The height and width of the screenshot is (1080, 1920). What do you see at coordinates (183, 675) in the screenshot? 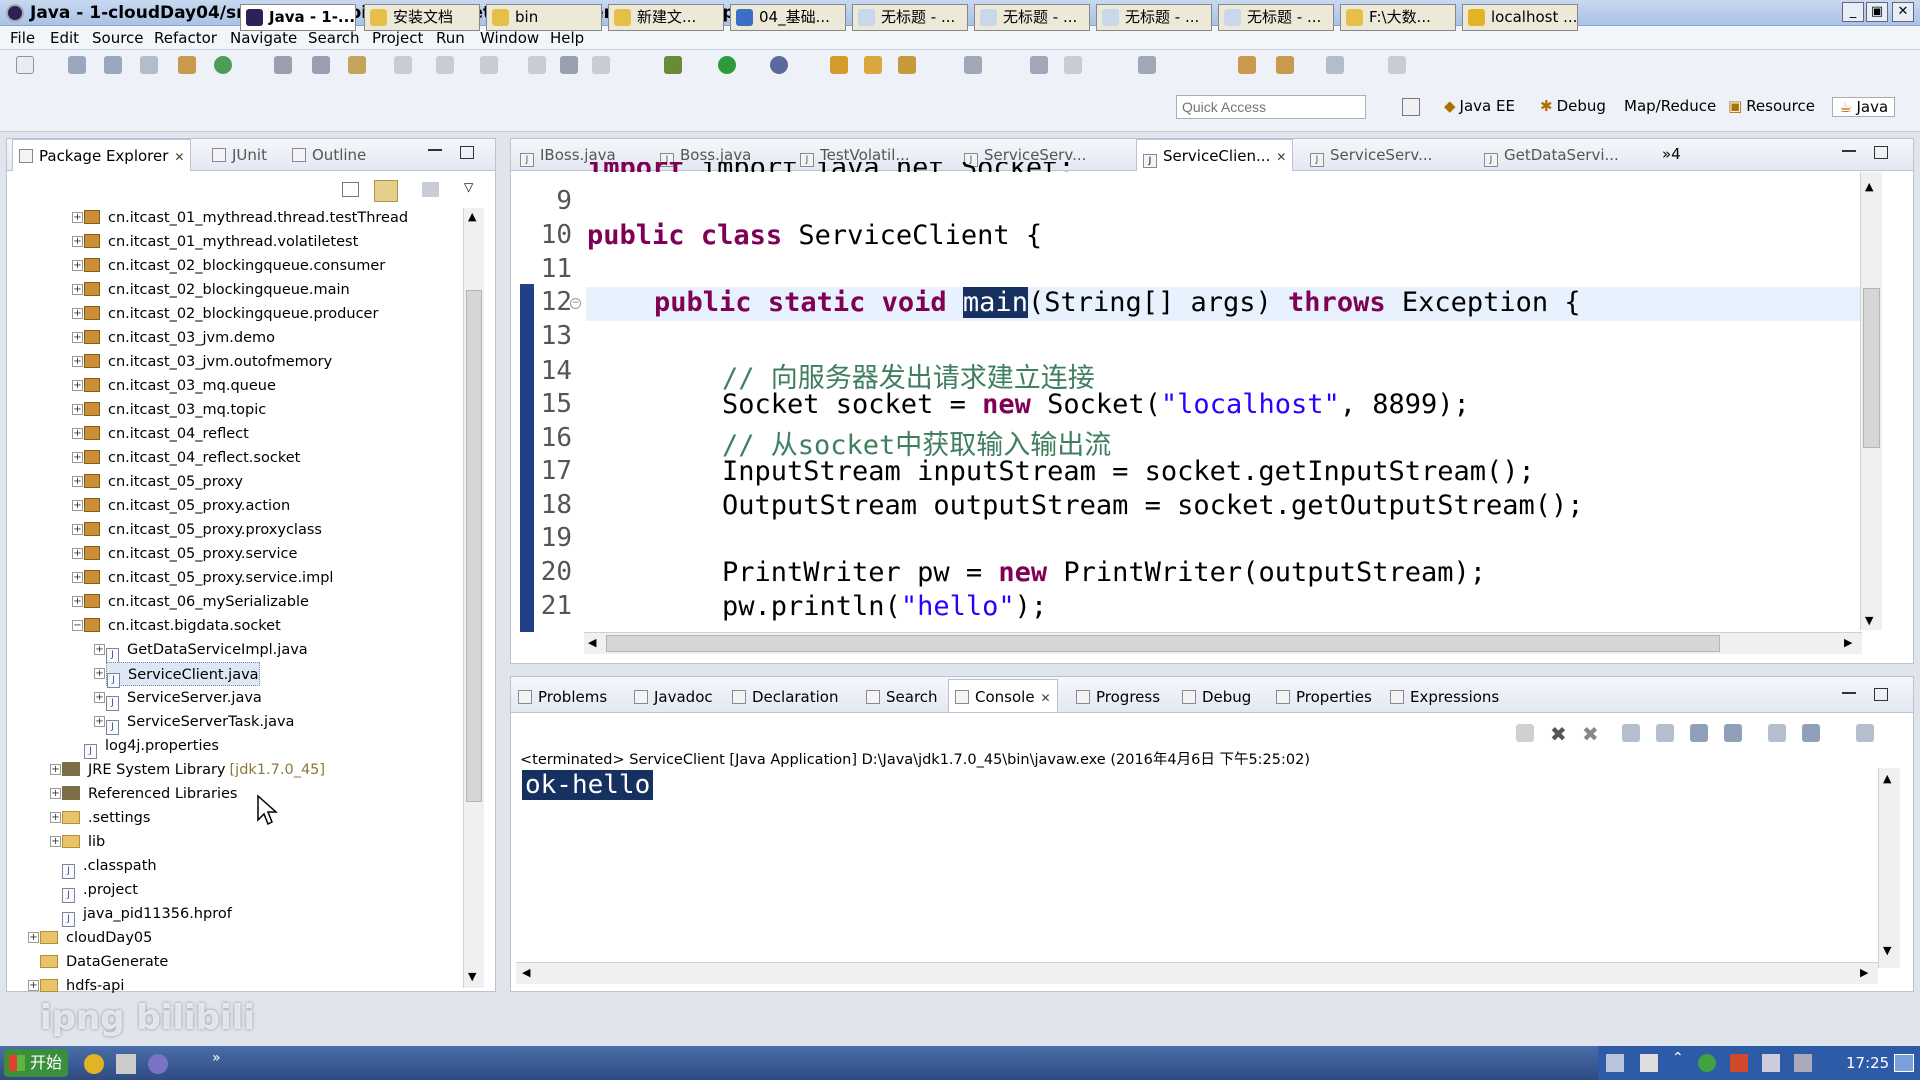
I see `tree-item: J ServiceClient.java` at bounding box center [183, 675].